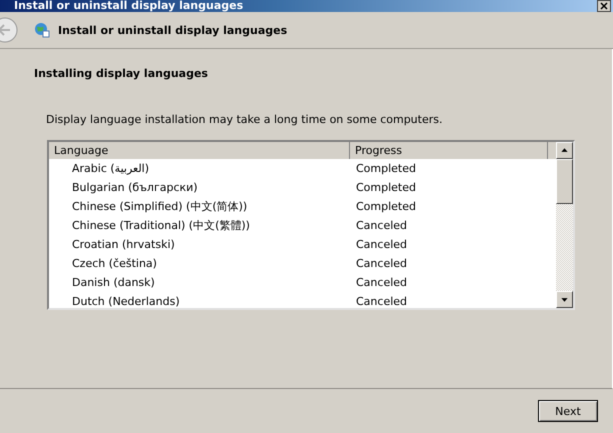 The image size is (613, 433). Describe the element at coordinates (245, 119) in the screenshot. I see `description-text: Display language installation may take a long time on some computers.` at that location.